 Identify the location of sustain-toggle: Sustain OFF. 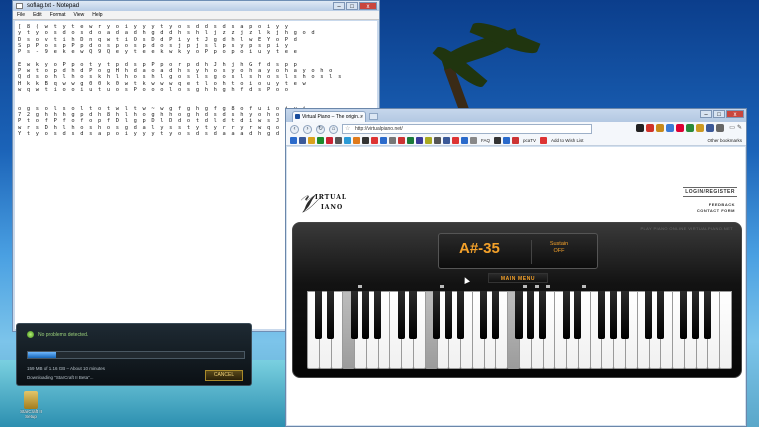
(559, 248).